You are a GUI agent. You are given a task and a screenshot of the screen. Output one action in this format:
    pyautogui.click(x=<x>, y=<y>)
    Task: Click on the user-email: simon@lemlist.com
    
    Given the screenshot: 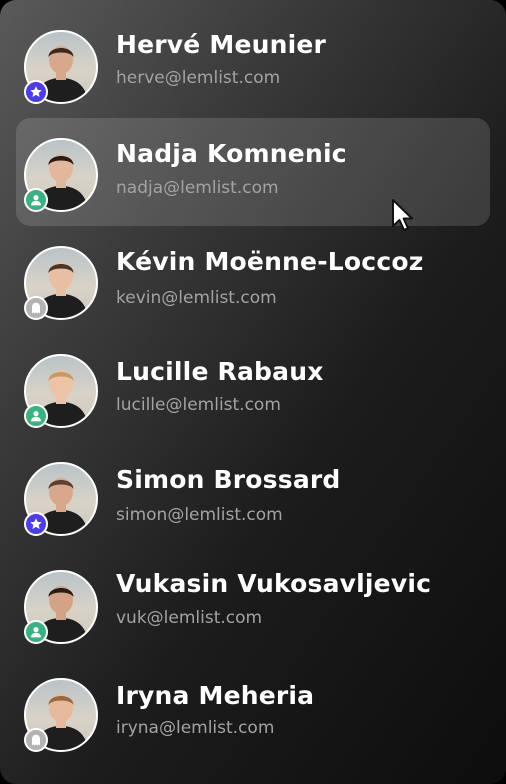 What is the action you would take?
    pyautogui.click(x=199, y=515)
    